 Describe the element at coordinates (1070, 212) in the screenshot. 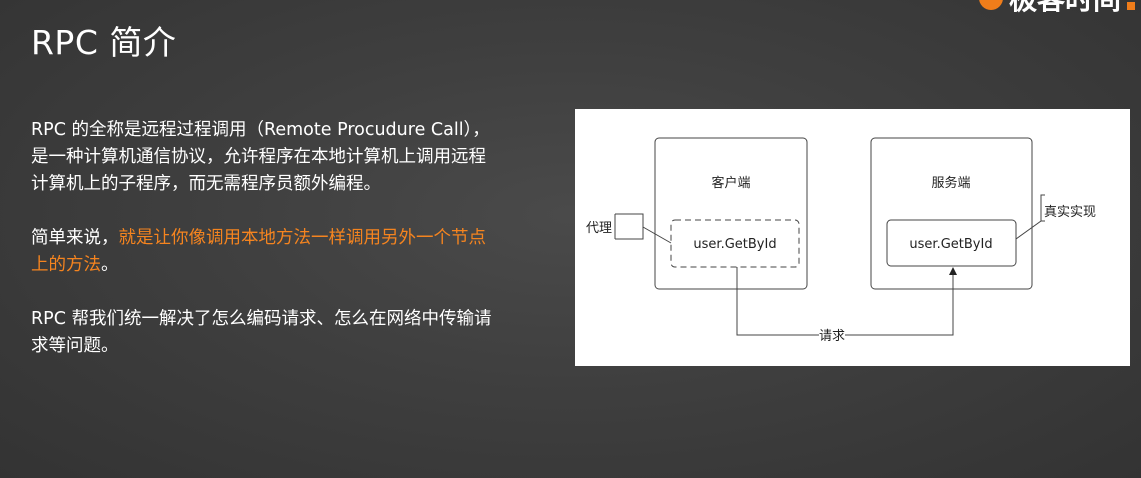

I see `impl-label: 真实实现` at that location.